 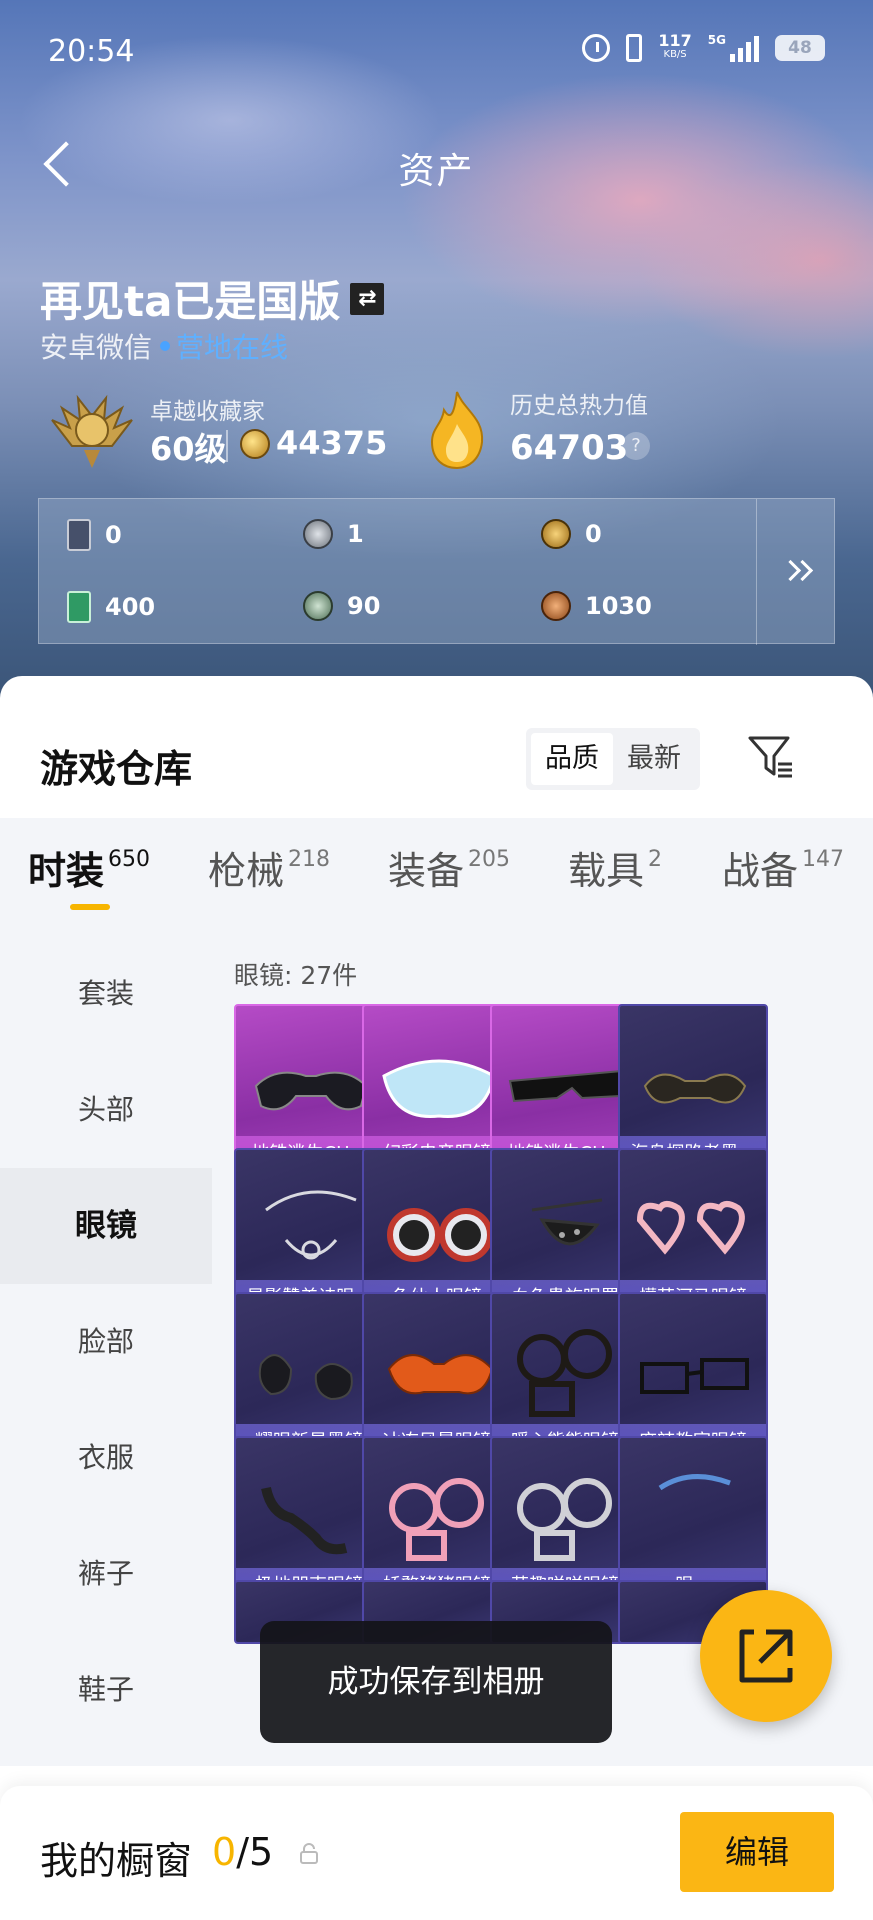 I want to click on flame-icon, so click(x=457, y=430).